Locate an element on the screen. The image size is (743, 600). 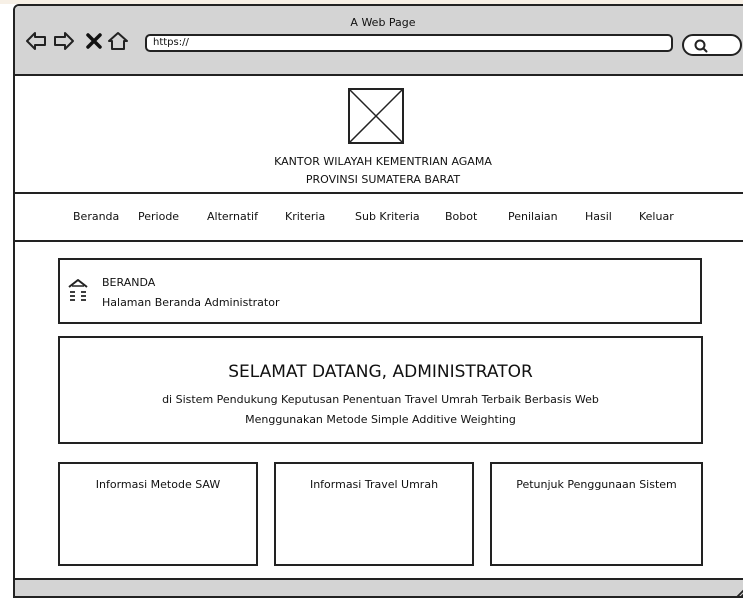
org-name-line-1: KANTOR WILAYAH KEMENTRIAN AGAMA is located at coordinates (383, 161).